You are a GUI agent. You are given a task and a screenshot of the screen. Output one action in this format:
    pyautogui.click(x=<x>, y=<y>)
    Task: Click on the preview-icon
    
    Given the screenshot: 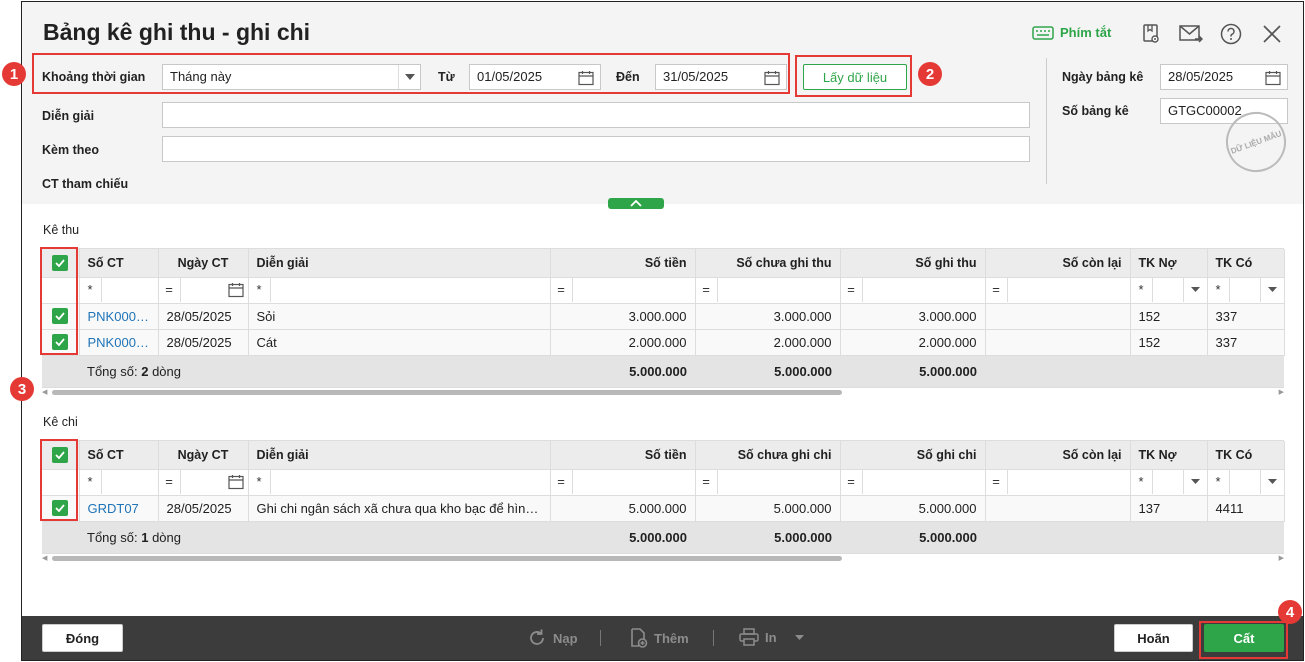 What is the action you would take?
    pyautogui.click(x=1151, y=34)
    